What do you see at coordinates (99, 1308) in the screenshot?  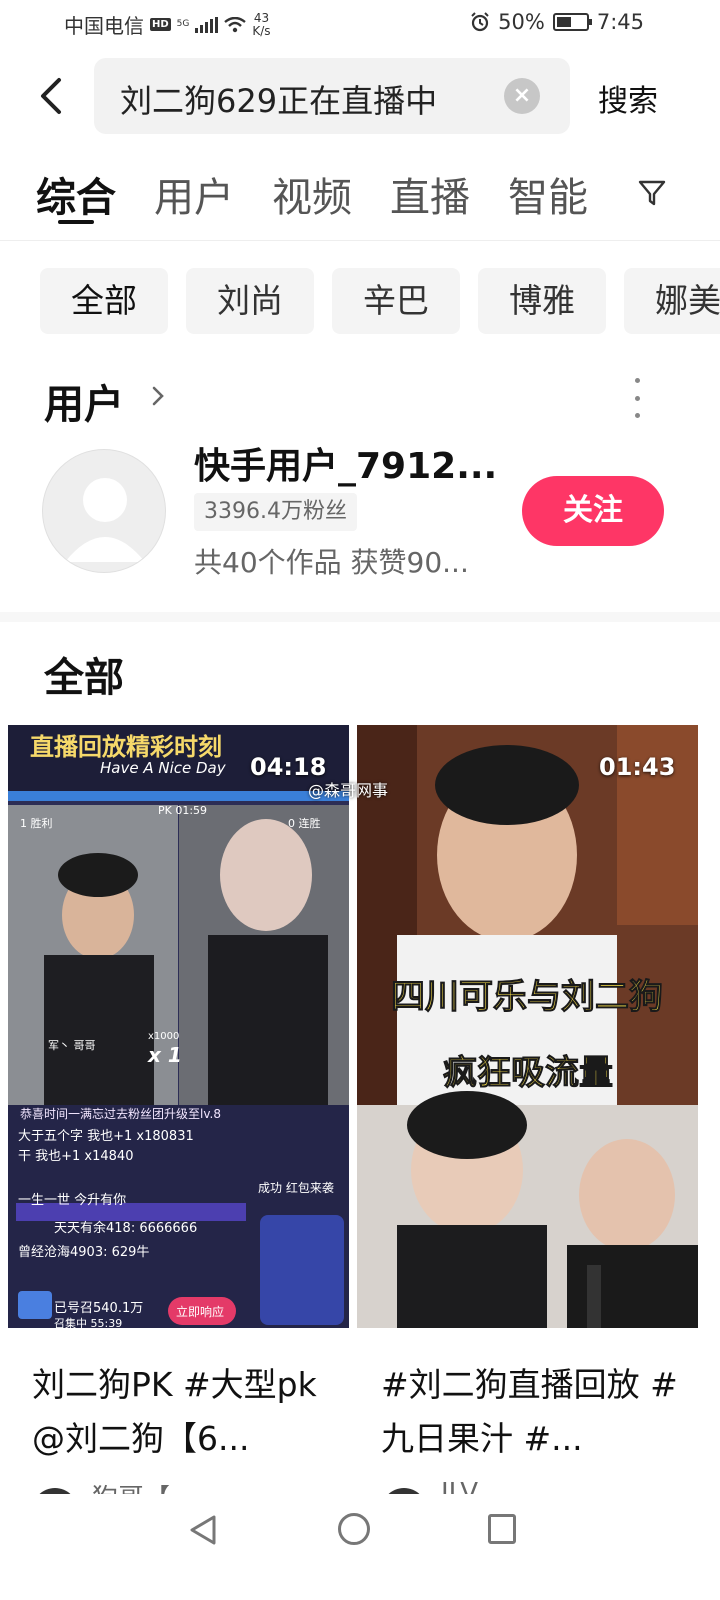 I see `summon-count: 已号召540.1万` at bounding box center [99, 1308].